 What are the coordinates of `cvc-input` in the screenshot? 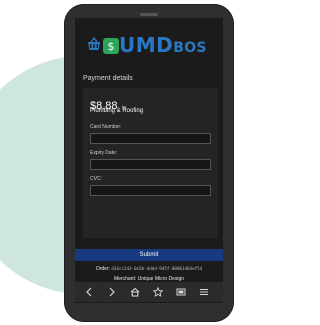 It's located at (150, 190).